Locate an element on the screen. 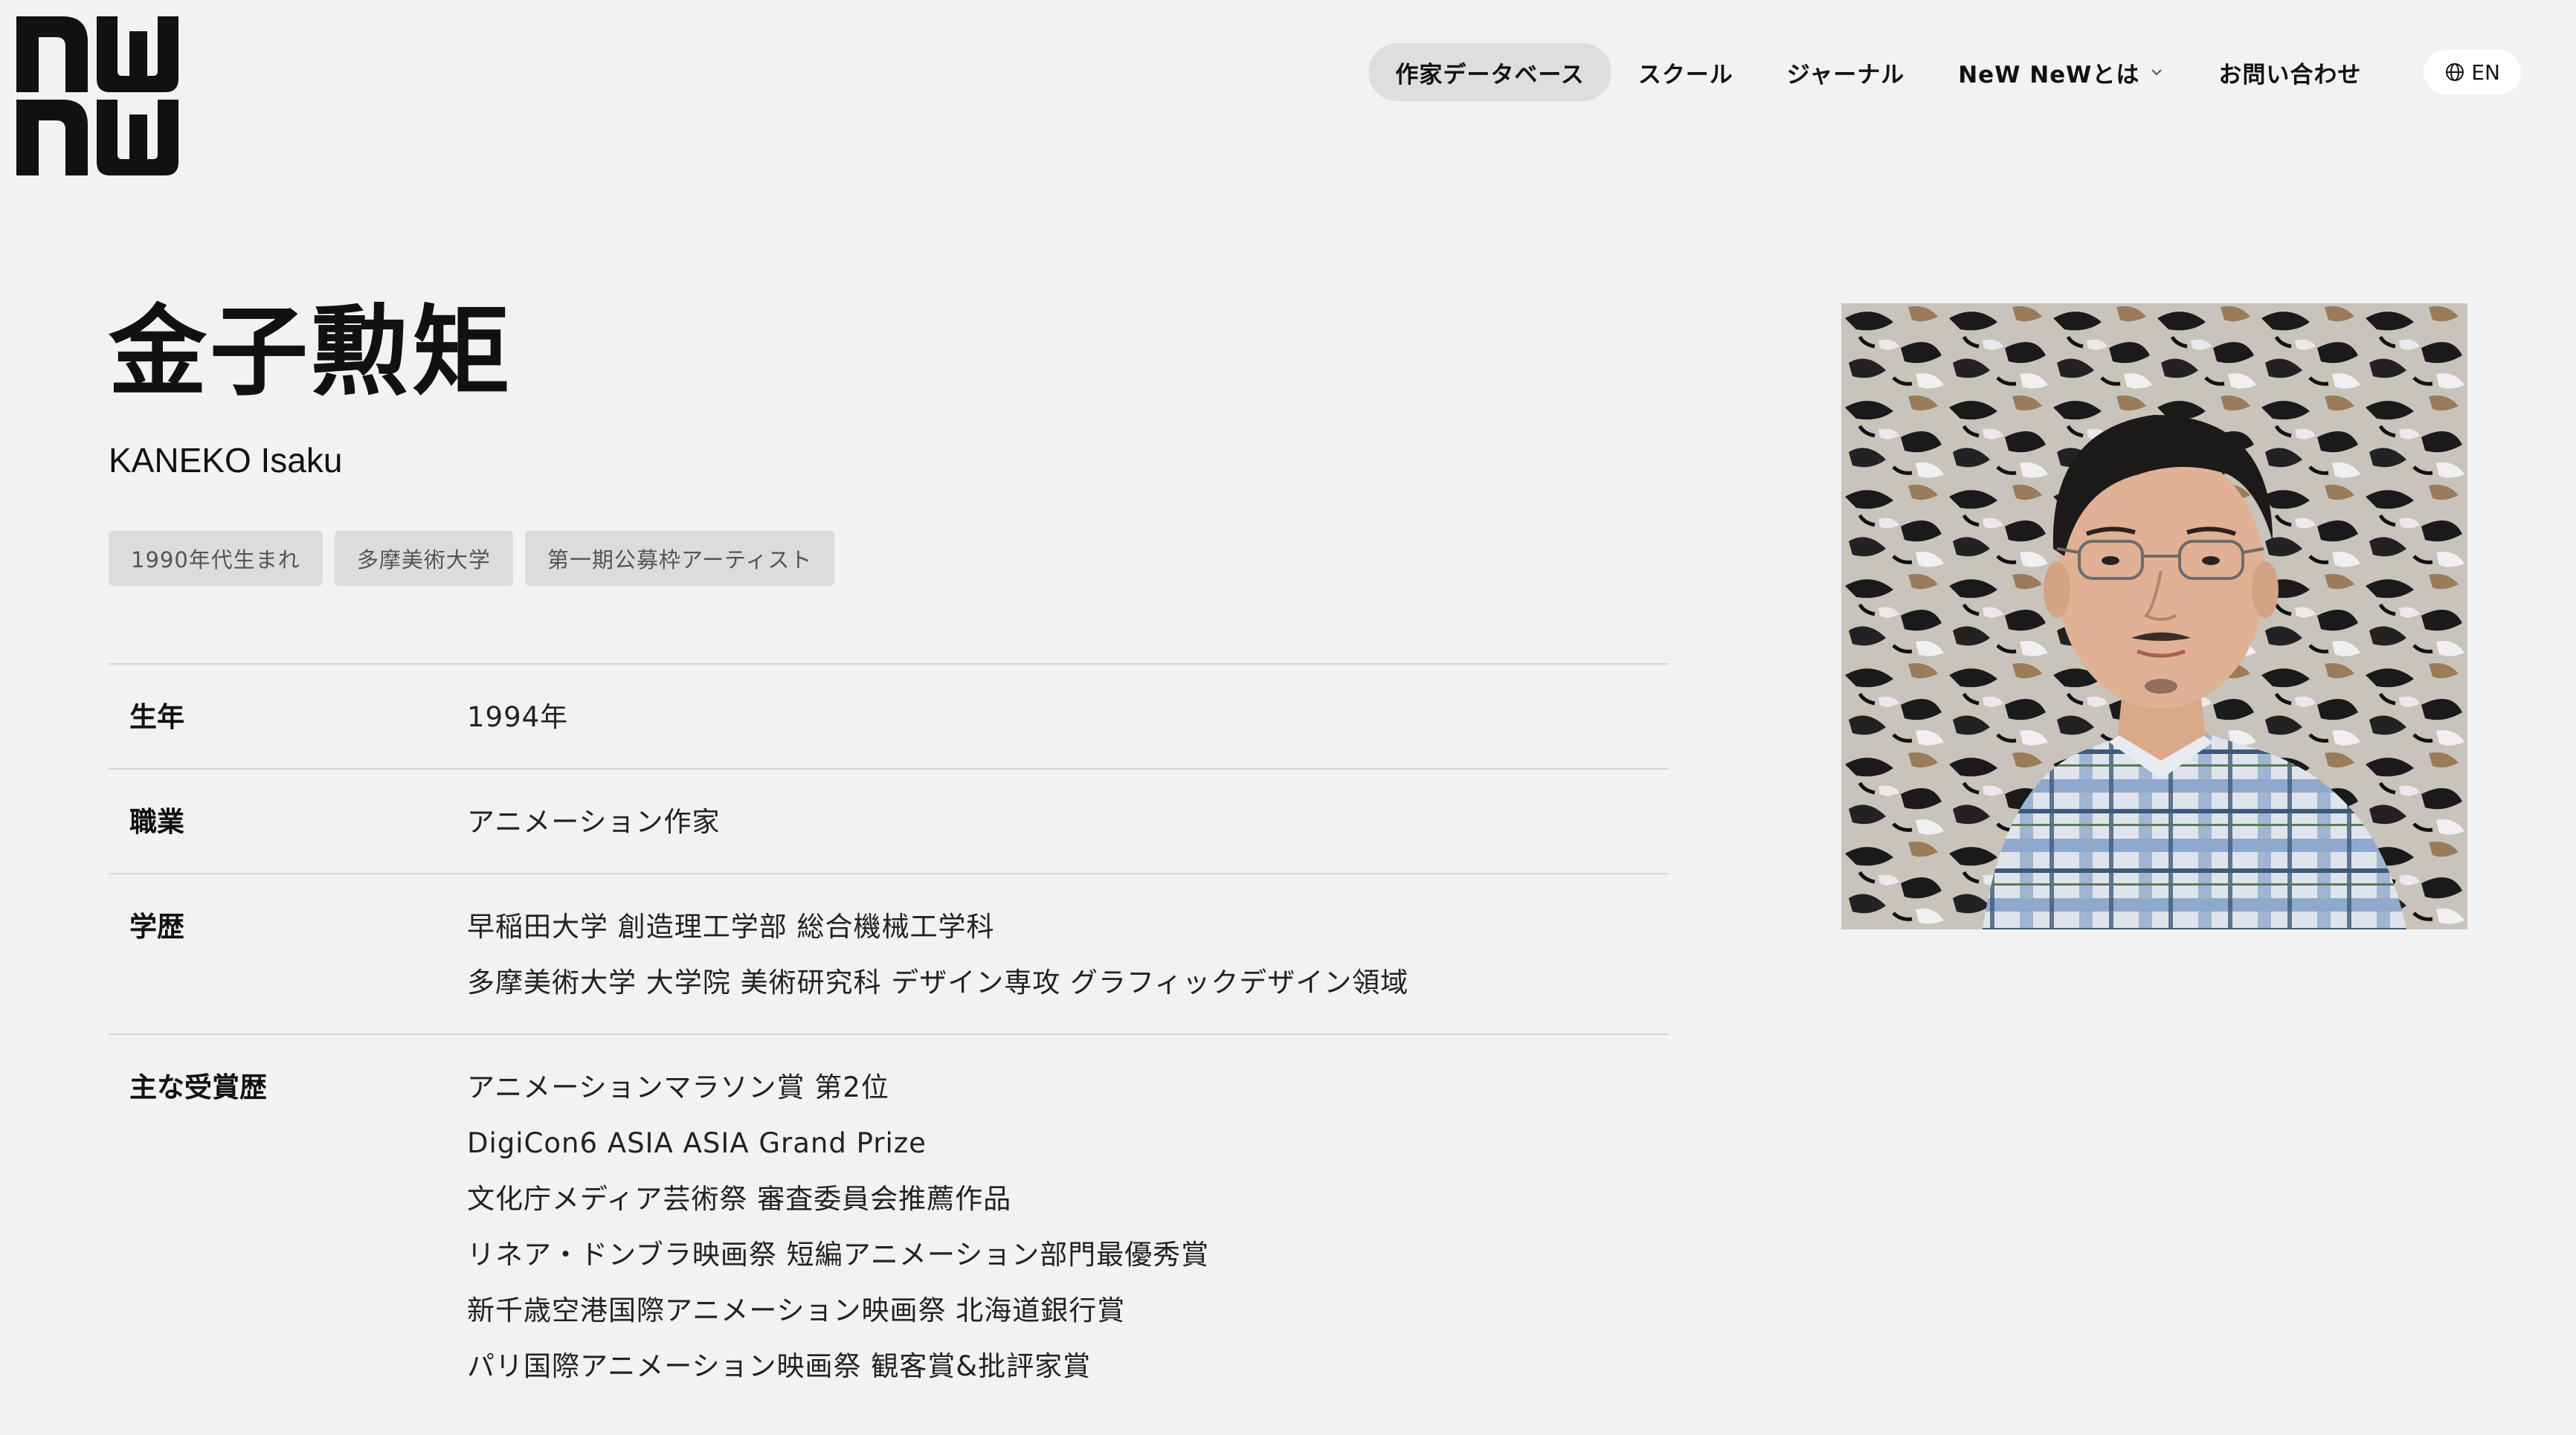 Image resolution: width=2576 pixels, height=1435 pixels. info-label: 主な受賞歴 is located at coordinates (198, 1087).